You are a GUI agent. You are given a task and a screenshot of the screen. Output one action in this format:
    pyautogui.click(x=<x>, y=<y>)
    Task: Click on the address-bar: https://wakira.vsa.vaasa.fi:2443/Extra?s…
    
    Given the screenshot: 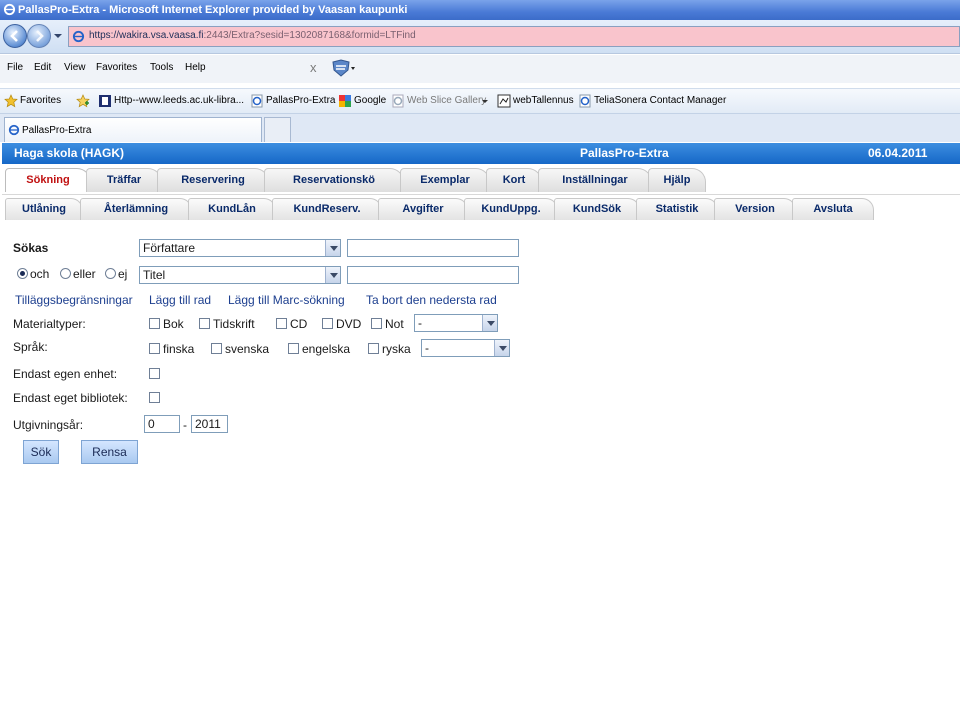 What is the action you would take?
    pyautogui.click(x=514, y=36)
    